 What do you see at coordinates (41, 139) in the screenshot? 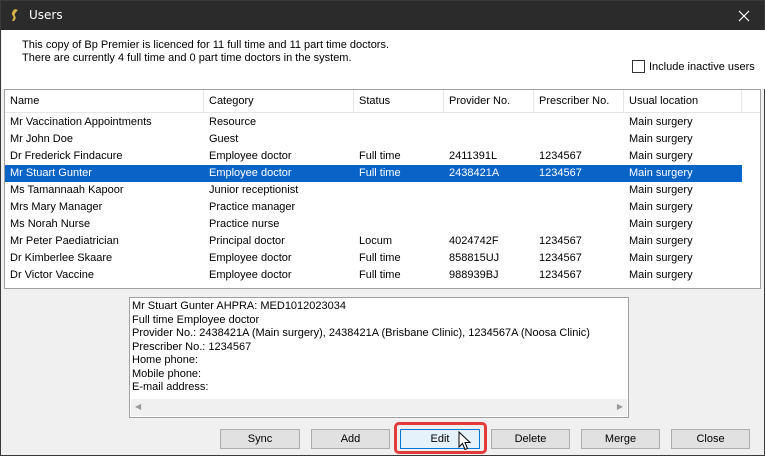
I see `cell-name: Mr John Doe` at bounding box center [41, 139].